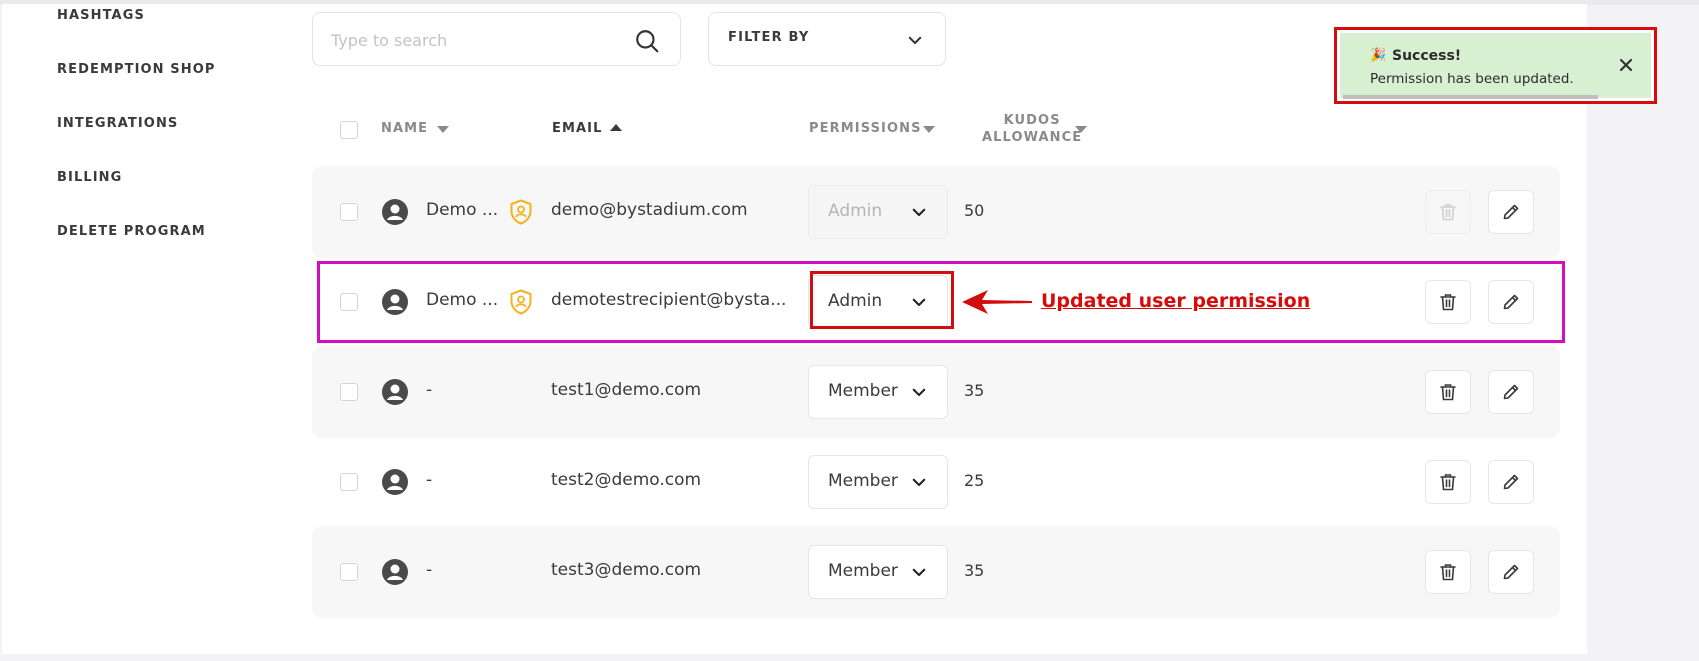  I want to click on toast-progress-bar, so click(1470, 97).